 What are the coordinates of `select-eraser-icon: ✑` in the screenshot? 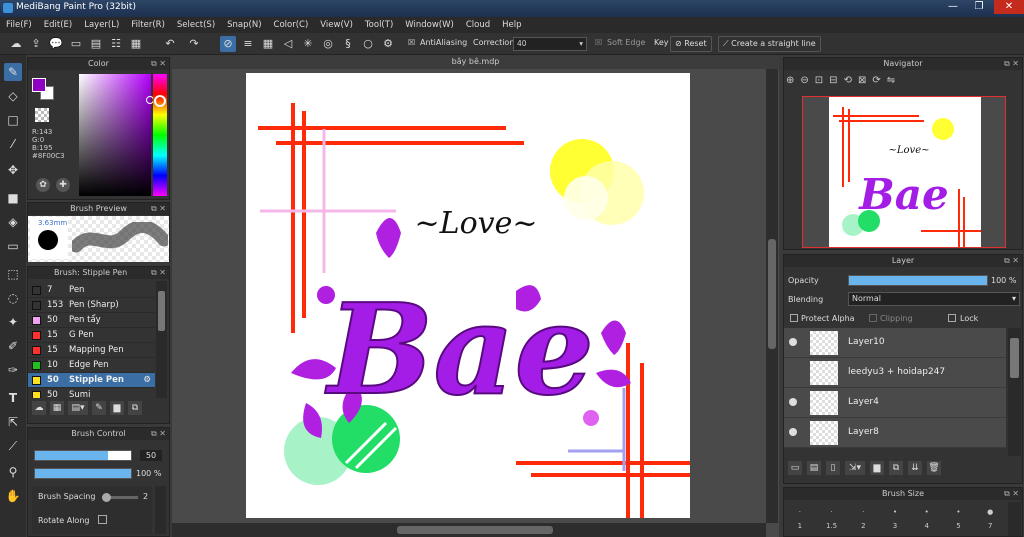 It's located at (13, 370).